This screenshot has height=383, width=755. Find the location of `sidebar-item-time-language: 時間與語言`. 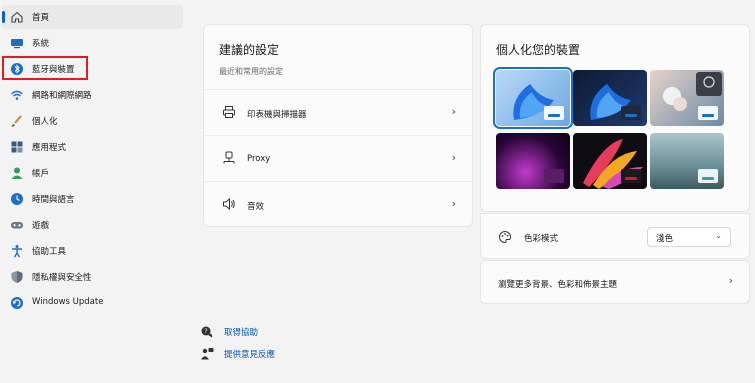

sidebar-item-time-language: 時間與語言 is located at coordinates (92, 199).